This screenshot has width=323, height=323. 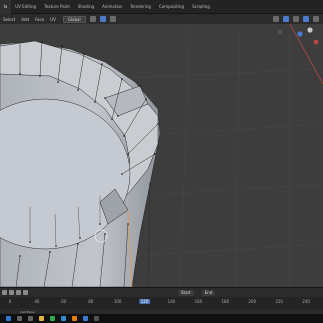 What do you see at coordinates (25, 7) in the screenshot?
I see `workspace-tab: UV Editing` at bounding box center [25, 7].